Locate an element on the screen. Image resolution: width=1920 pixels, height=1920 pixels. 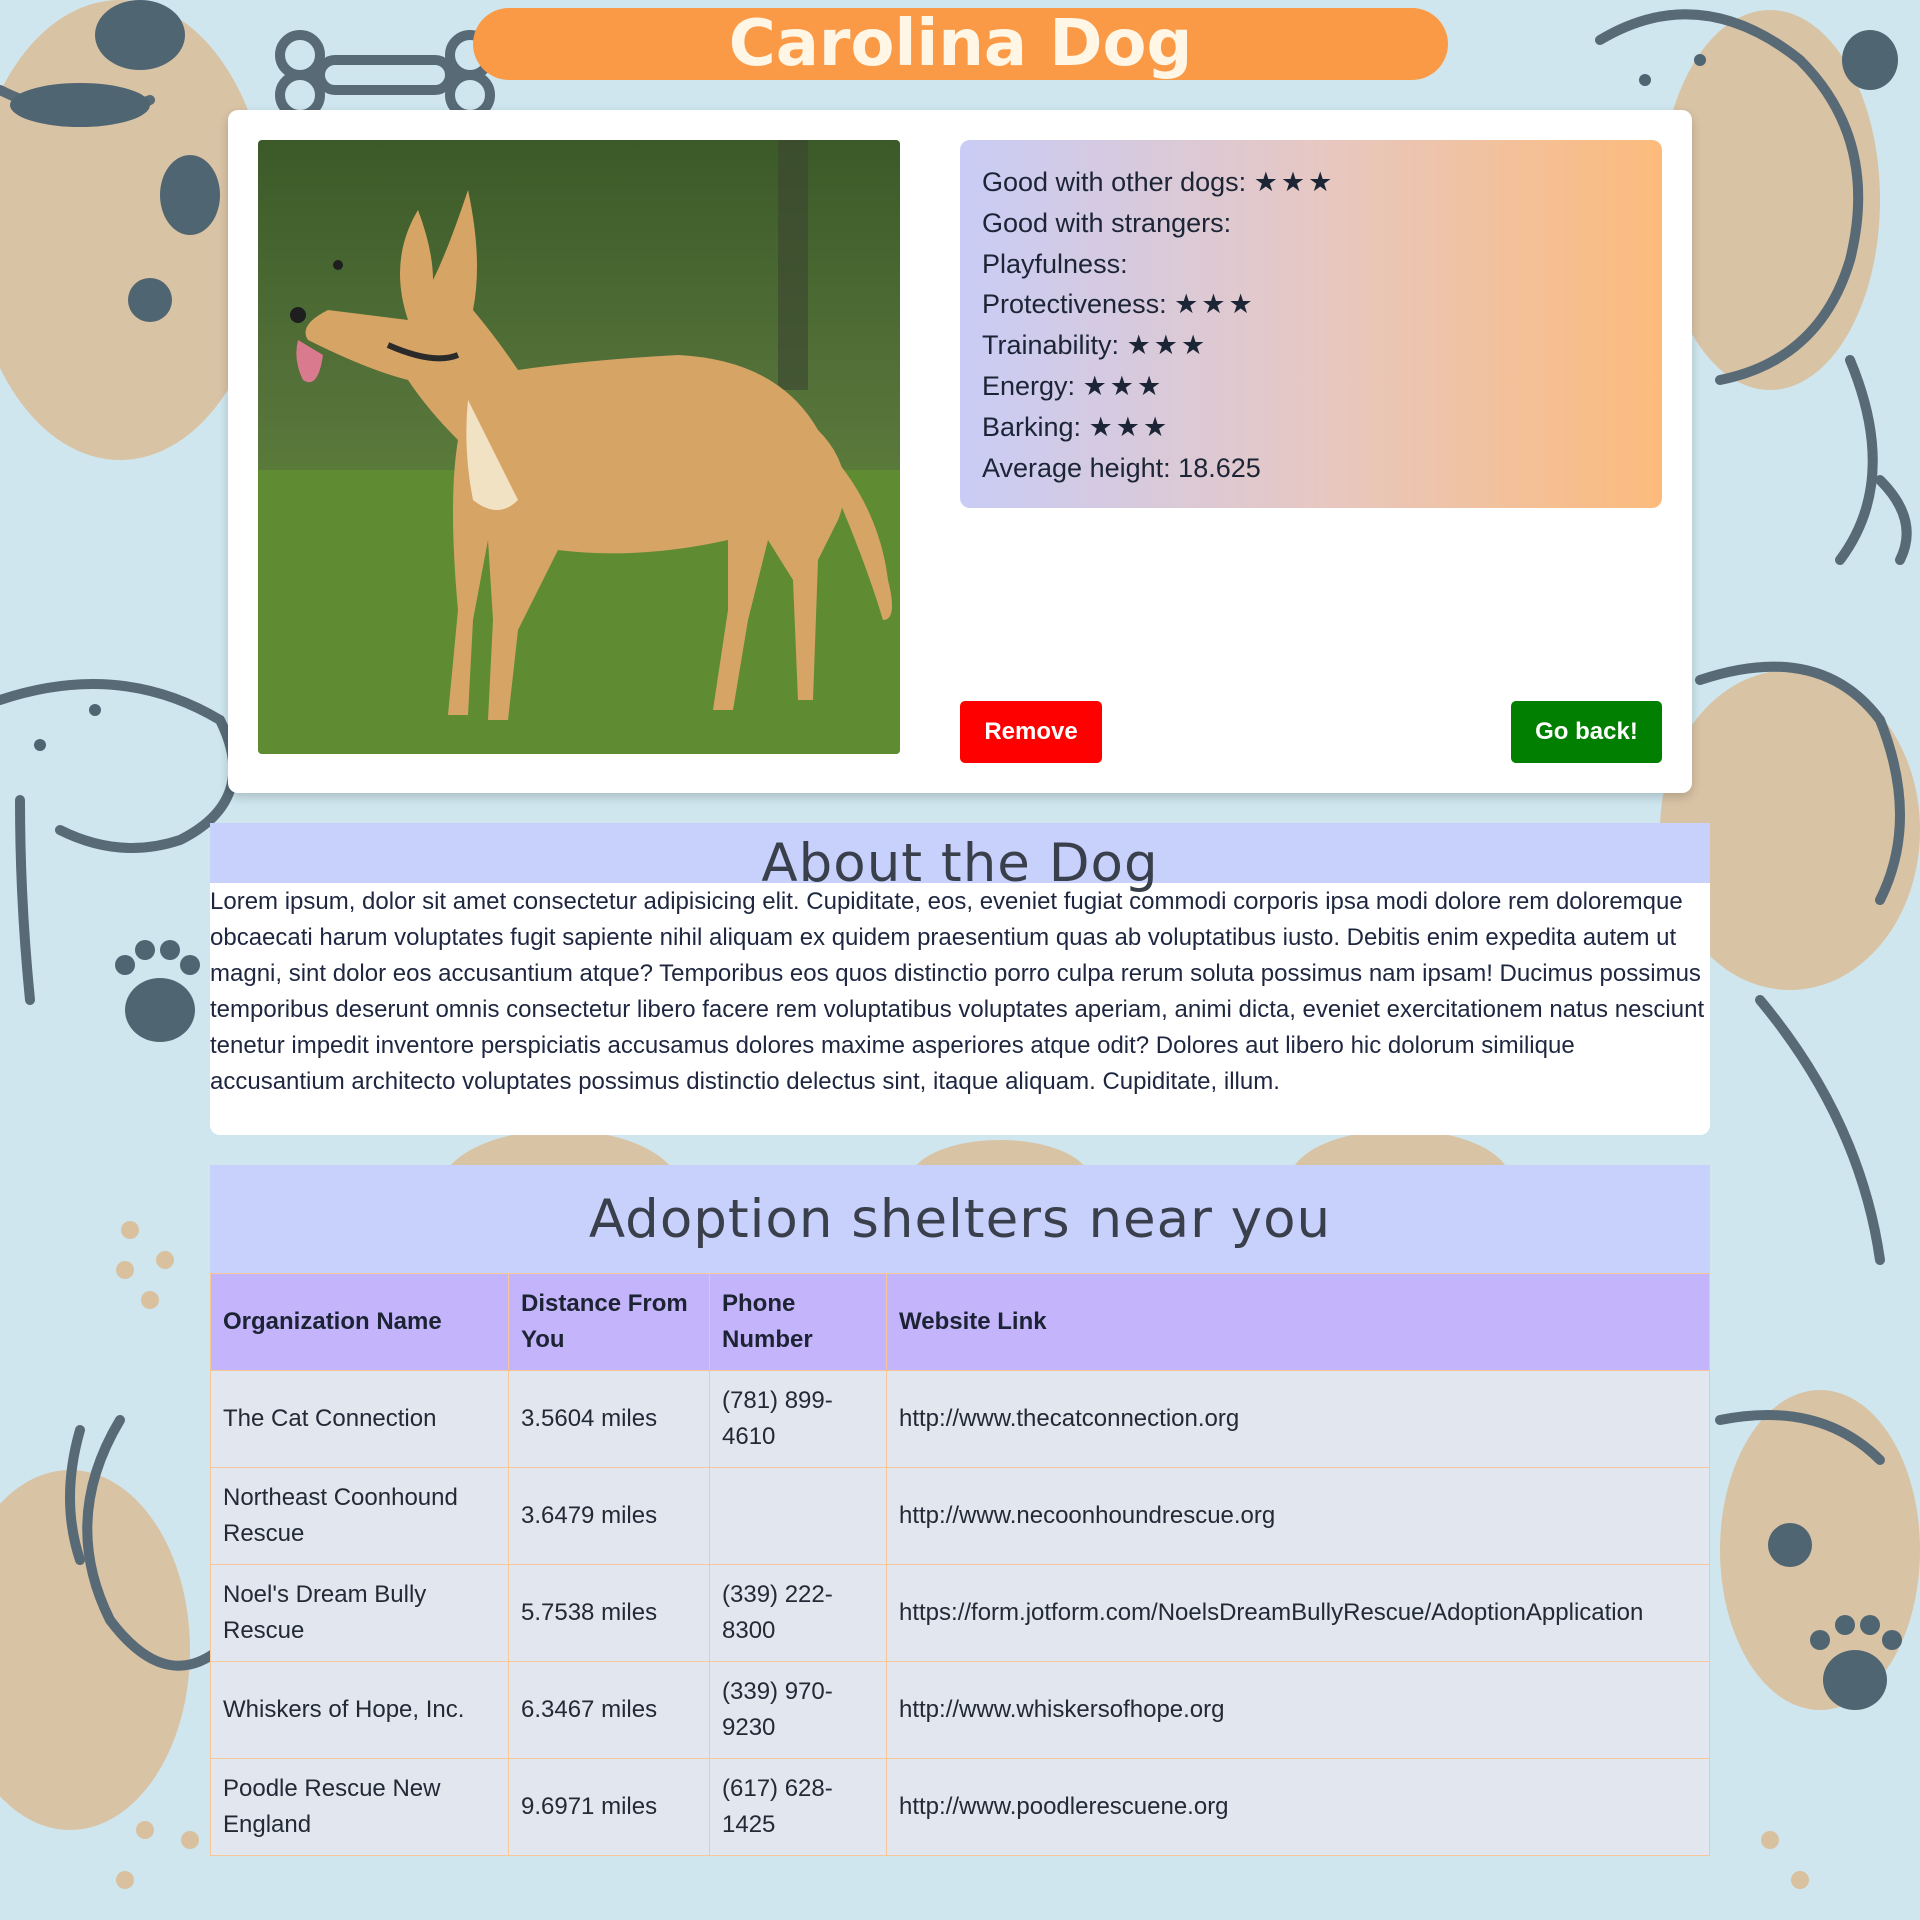
column-header-organization: Organization Name is located at coordinates (359, 1322).